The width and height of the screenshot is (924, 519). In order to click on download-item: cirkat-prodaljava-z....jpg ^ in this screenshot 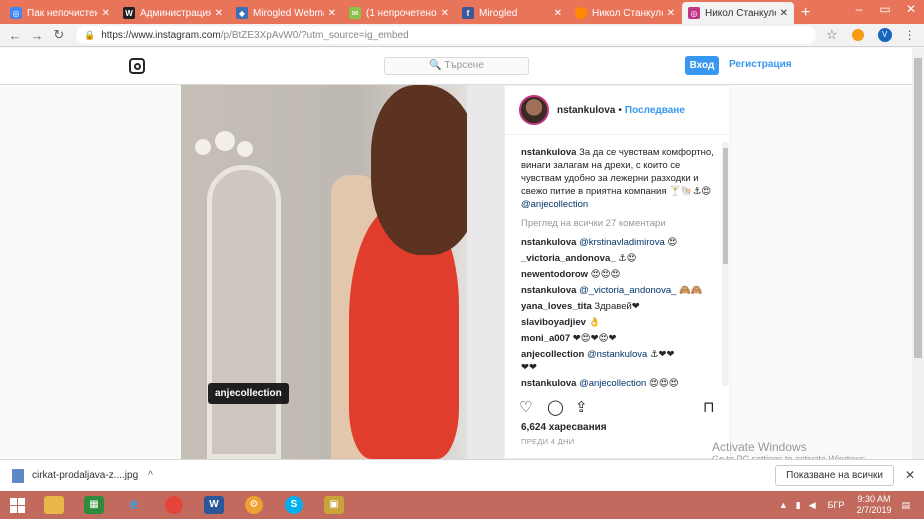, I will do `click(76, 475)`.